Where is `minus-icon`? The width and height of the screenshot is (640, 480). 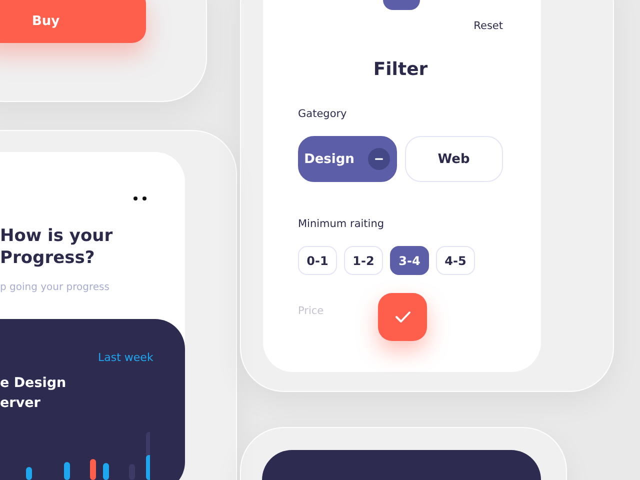
minus-icon is located at coordinates (379, 159).